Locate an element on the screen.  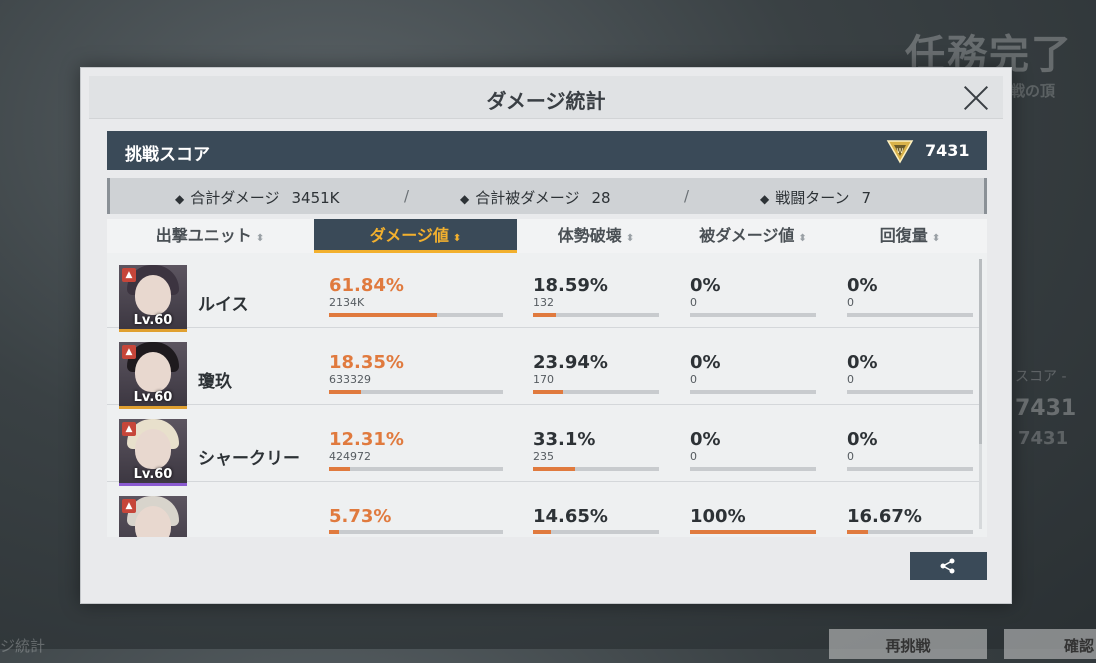
background-score-label: スコア - is located at coordinates (1041, 377).